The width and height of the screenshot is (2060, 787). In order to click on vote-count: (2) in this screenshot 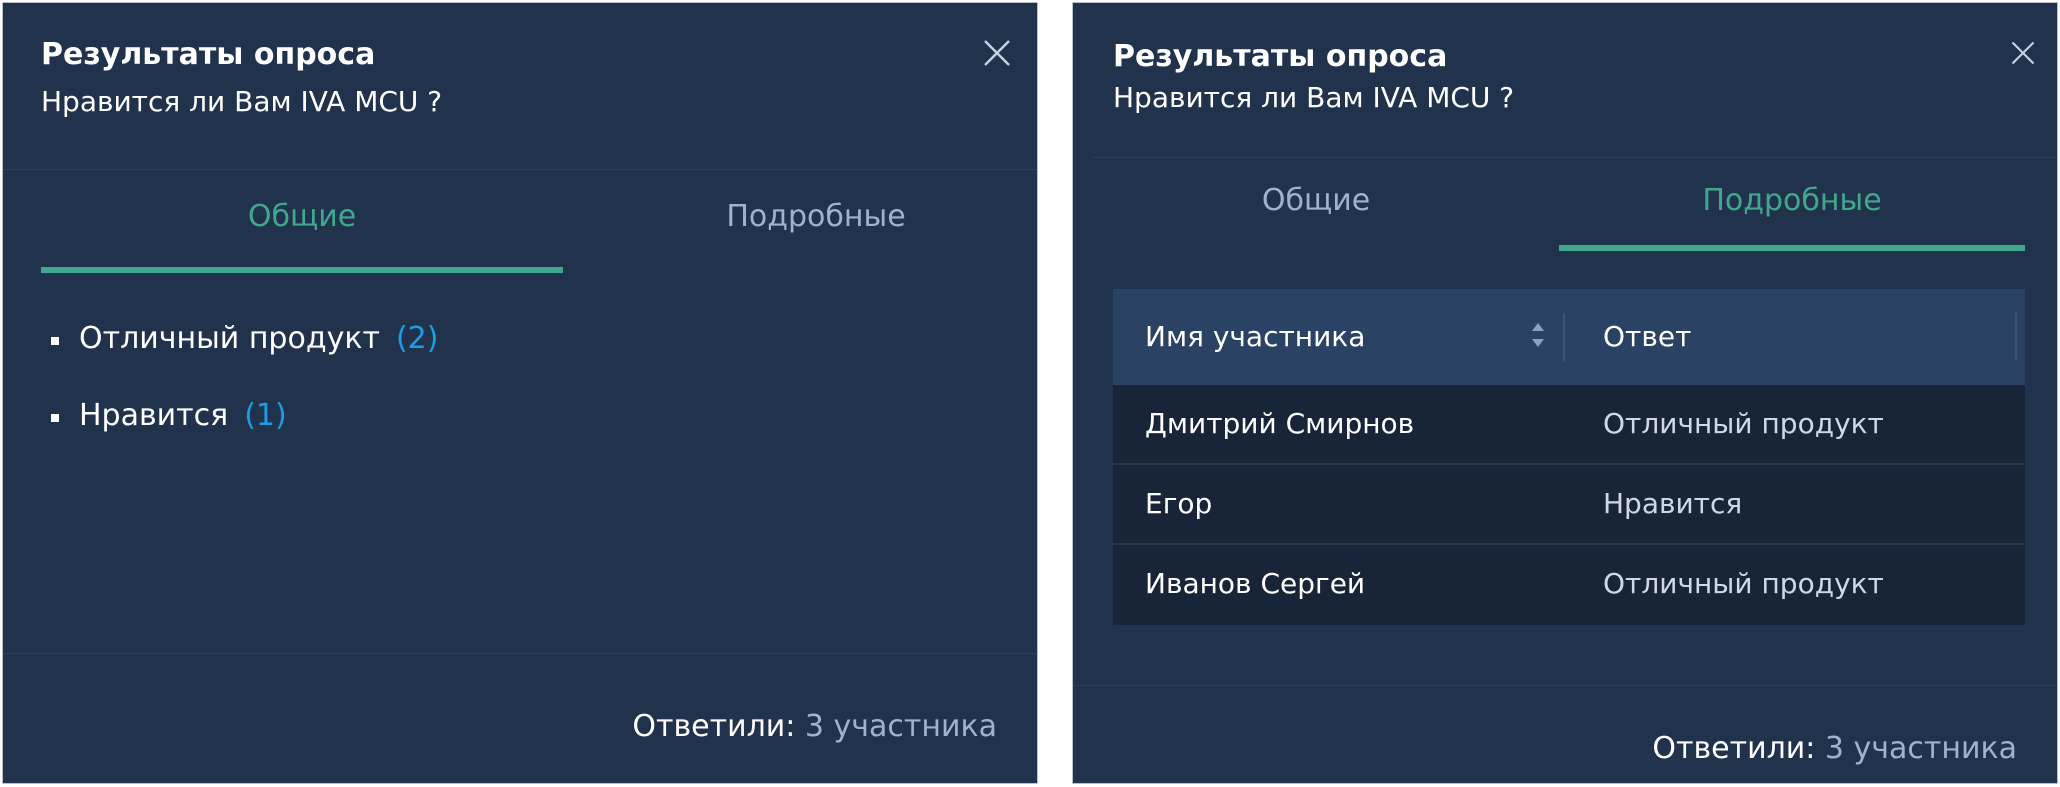, I will do `click(417, 338)`.